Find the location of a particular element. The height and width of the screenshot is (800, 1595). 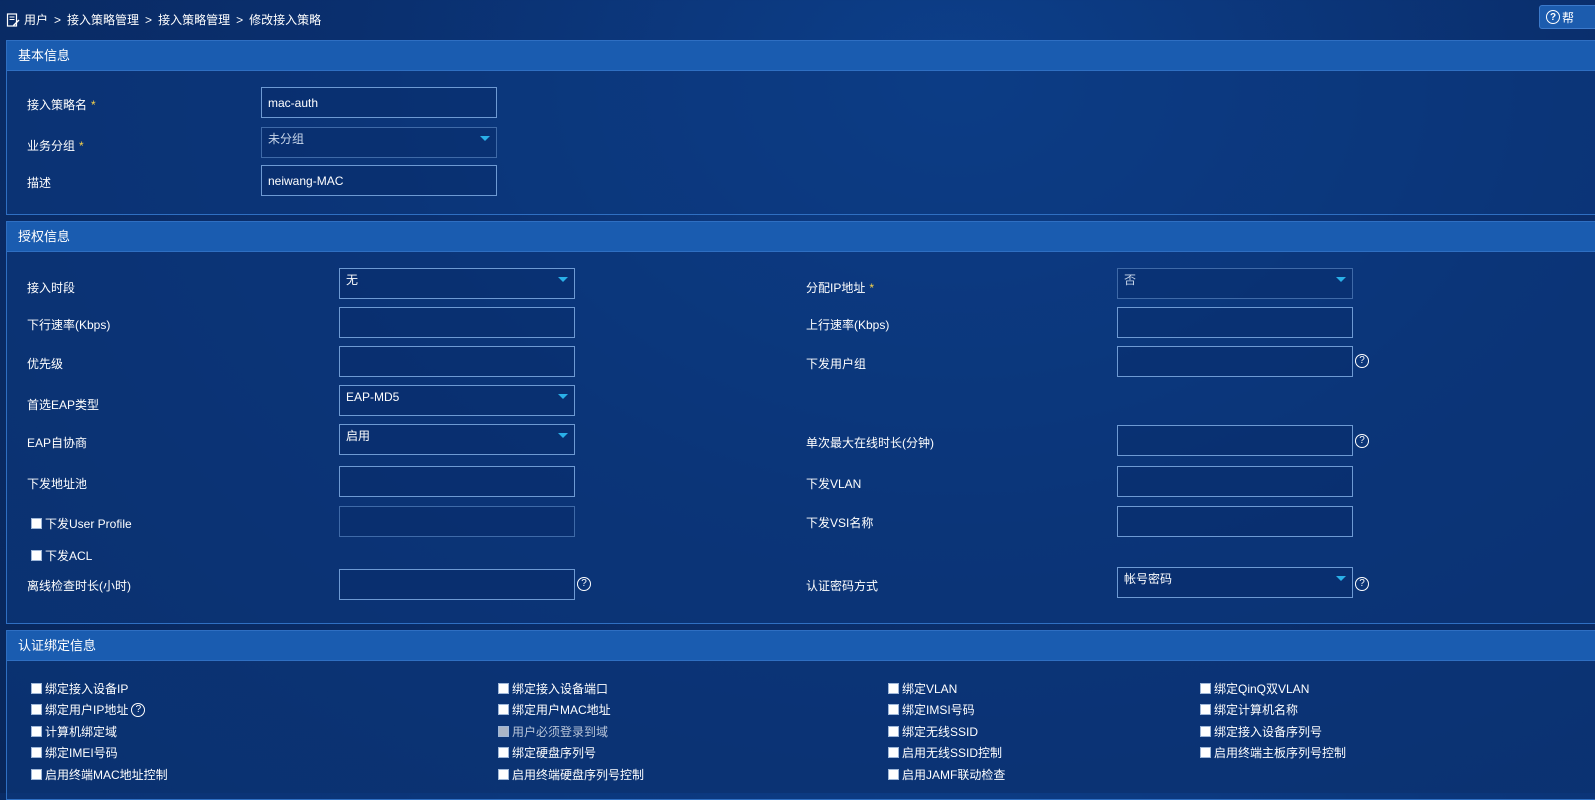

auth-info-header: 授权信息 is located at coordinates (801, 237).